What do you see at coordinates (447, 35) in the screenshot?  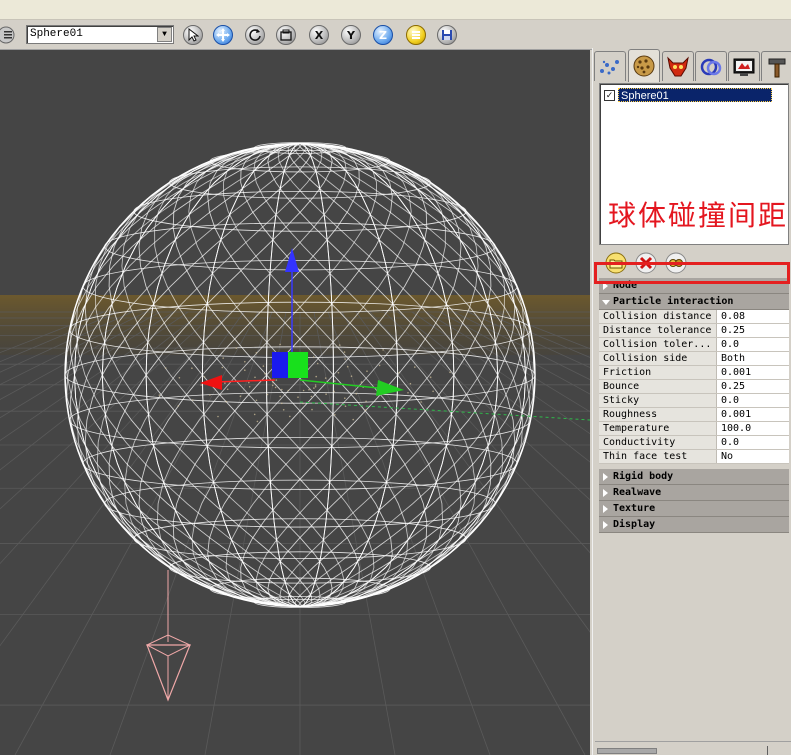 I see `save-icon` at bounding box center [447, 35].